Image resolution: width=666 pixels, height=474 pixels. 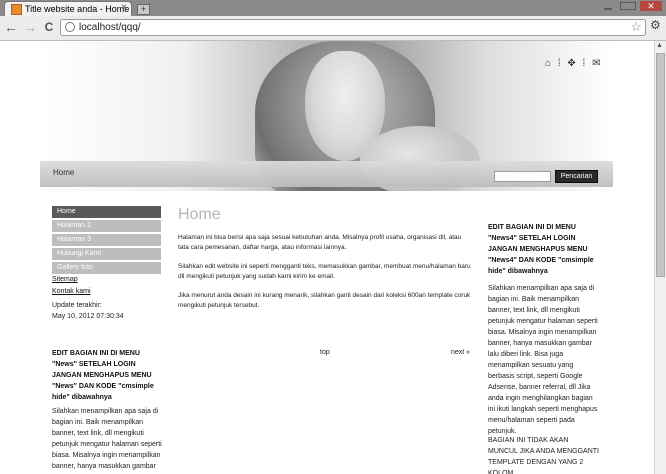 I want to click on browser-tab: Title website anda - Home ×, so click(x=68, y=8).